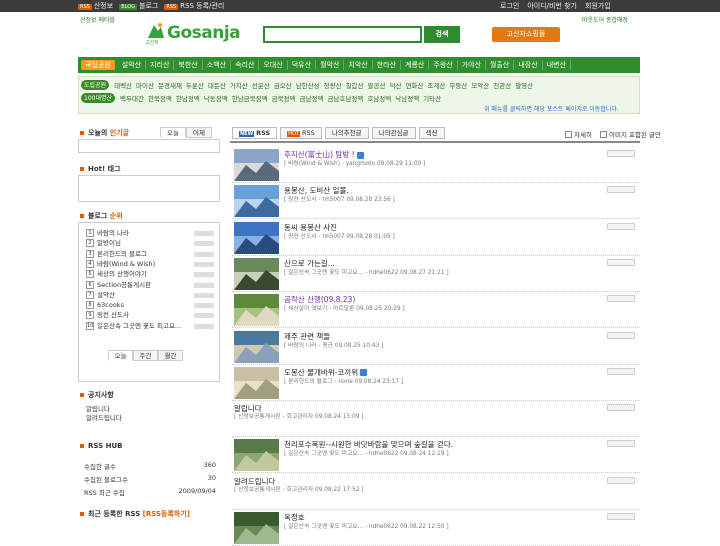 The width and height of the screenshot is (720, 546). What do you see at coordinates (188, 98) in the screenshot?
I see `nav-range: 한남정맥` at bounding box center [188, 98].